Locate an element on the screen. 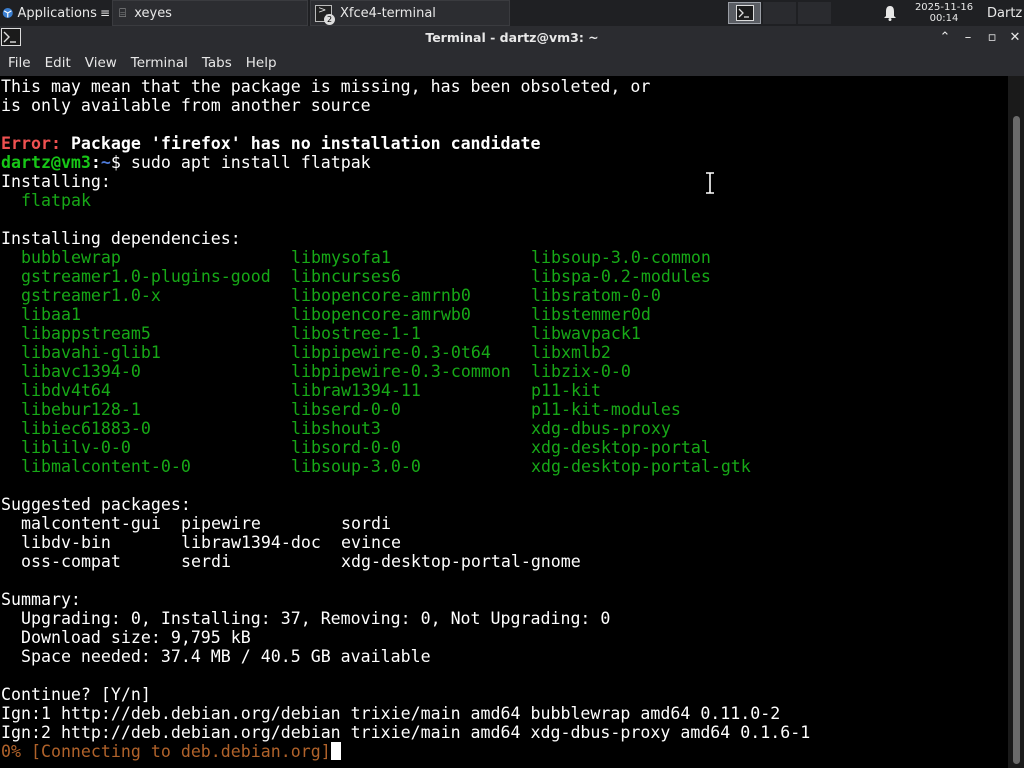  package-name: bubblewrap is located at coordinates (71, 257).